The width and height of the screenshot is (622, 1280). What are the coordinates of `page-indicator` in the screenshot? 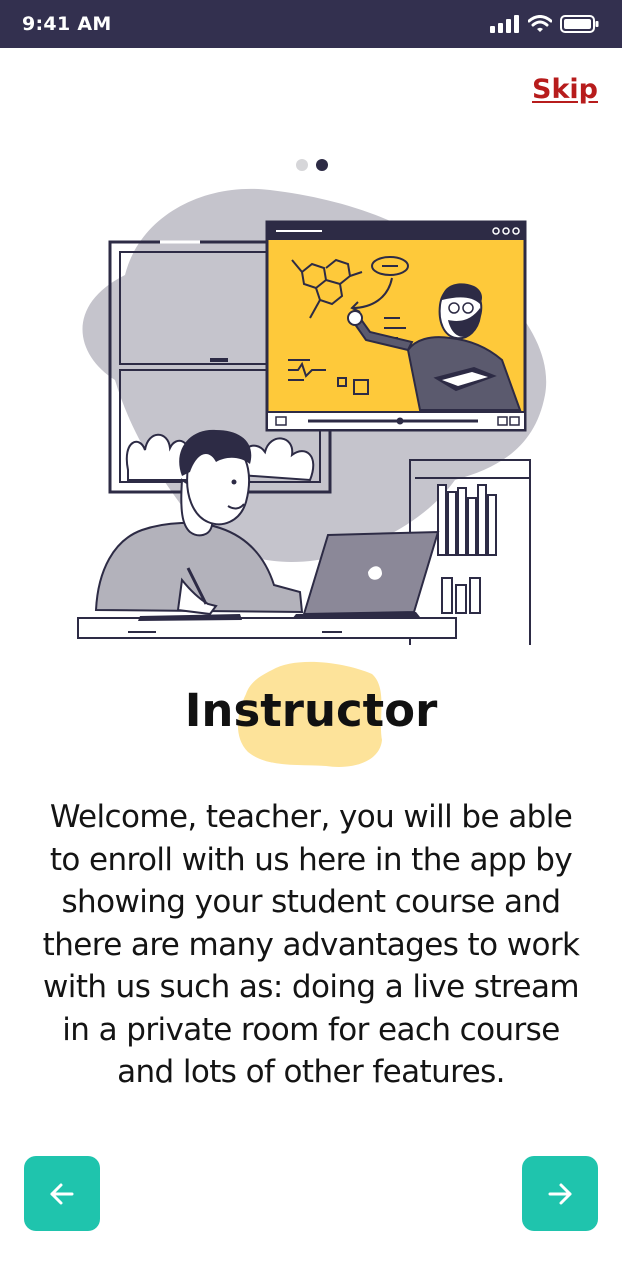 It's located at (312, 165).